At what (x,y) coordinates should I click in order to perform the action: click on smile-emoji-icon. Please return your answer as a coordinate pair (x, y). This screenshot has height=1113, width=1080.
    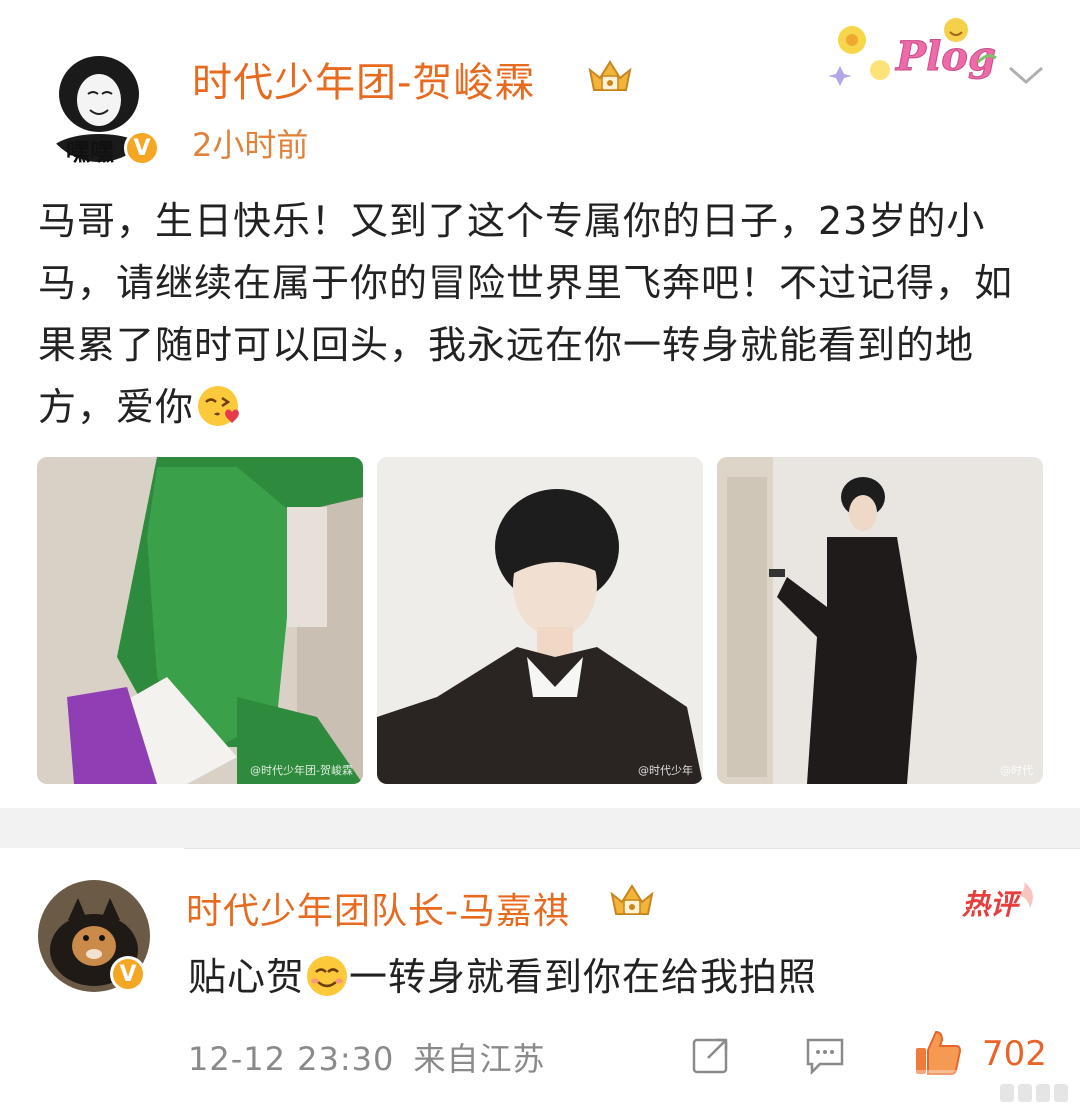
    Looking at the image, I should click on (327, 976).